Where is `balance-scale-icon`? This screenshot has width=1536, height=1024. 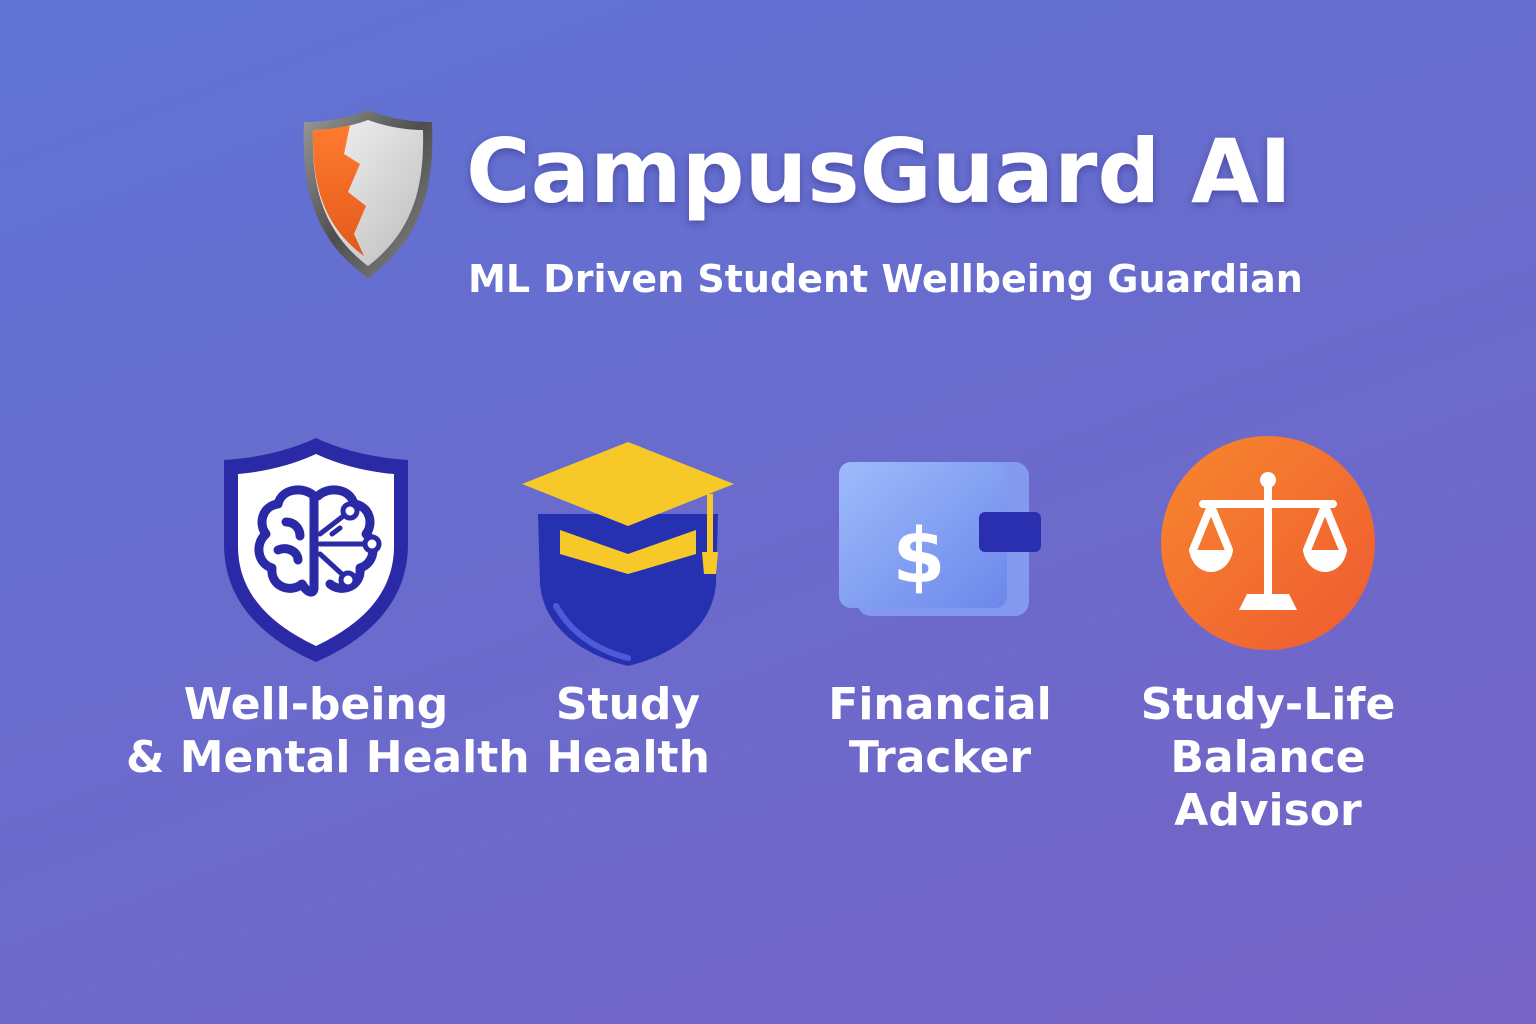
balance-scale-icon is located at coordinates (1268, 543).